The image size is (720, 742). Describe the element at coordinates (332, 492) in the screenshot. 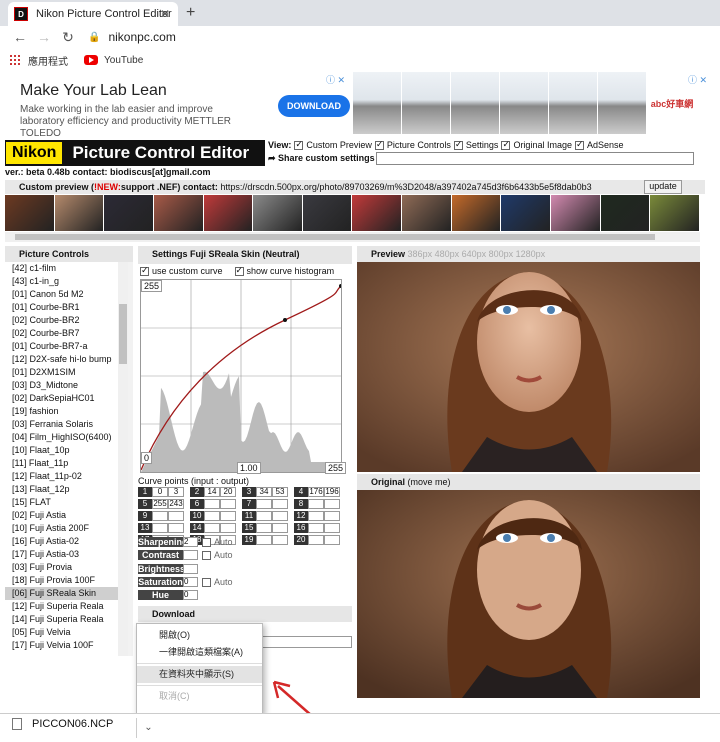

I see `curve-point-output: 196` at that location.